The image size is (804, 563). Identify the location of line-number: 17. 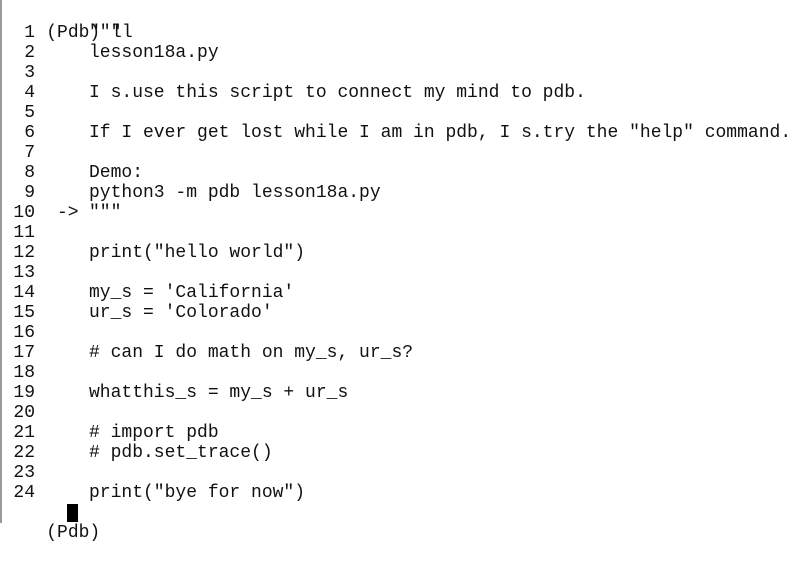
(24, 353).